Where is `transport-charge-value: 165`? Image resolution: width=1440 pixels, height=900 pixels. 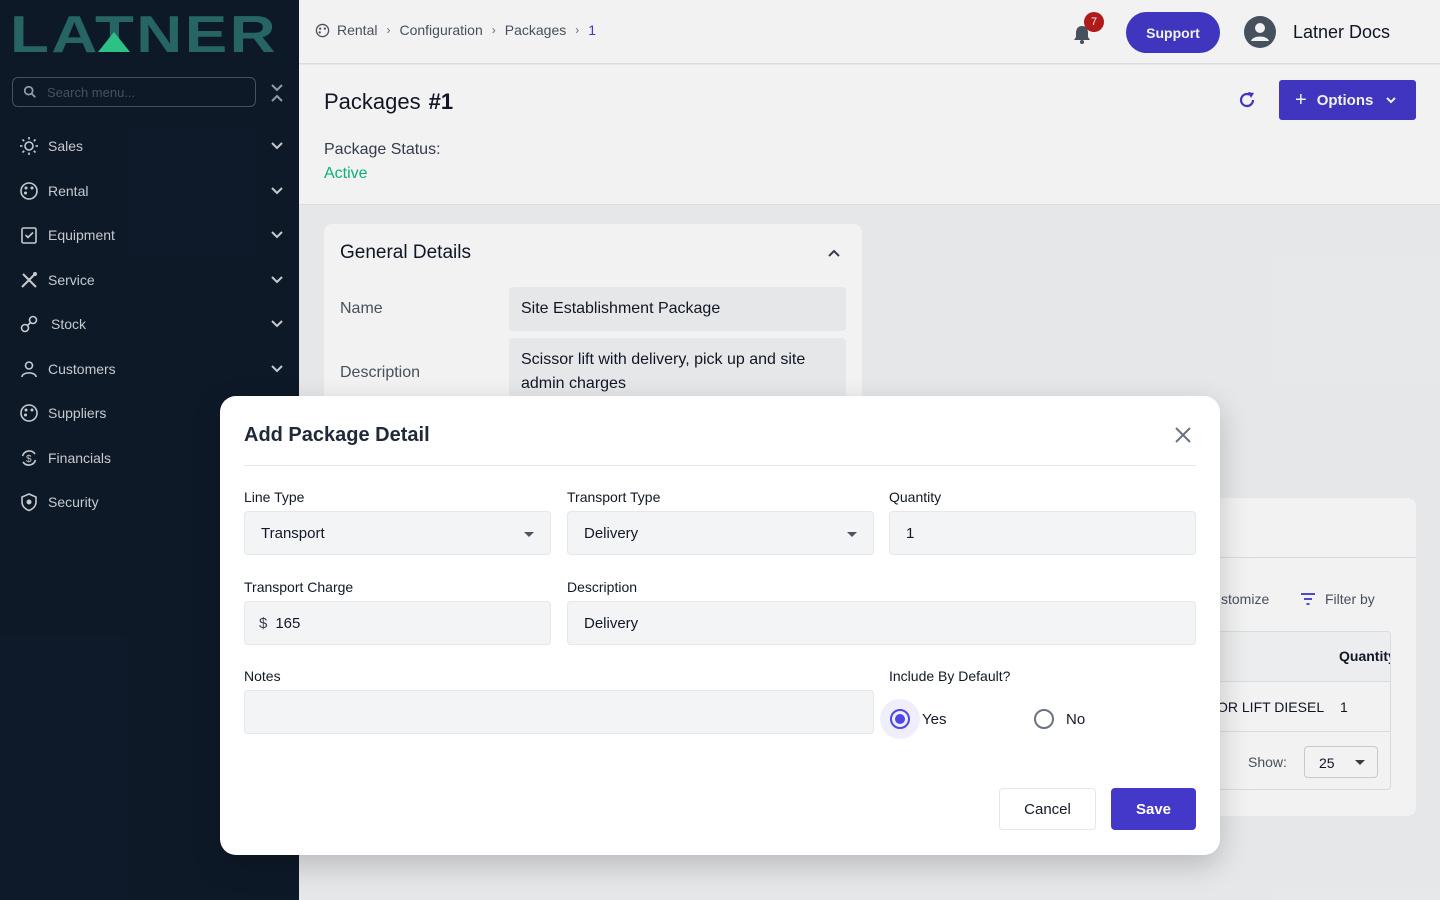 transport-charge-value: 165 is located at coordinates (288, 623).